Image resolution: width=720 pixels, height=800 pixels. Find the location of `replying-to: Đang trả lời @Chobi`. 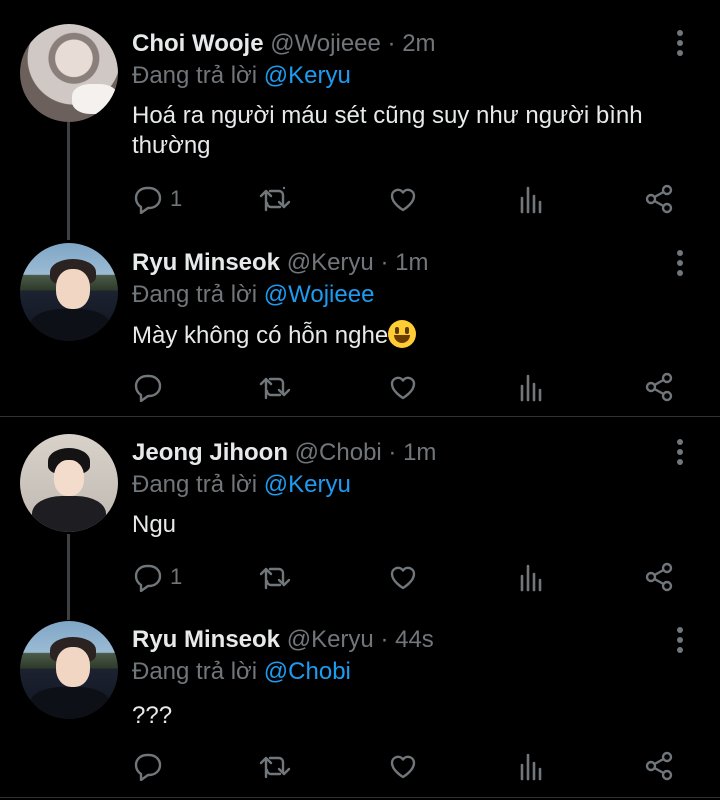

replying-to: Đang trả lời @Chobi is located at coordinates (241, 672).